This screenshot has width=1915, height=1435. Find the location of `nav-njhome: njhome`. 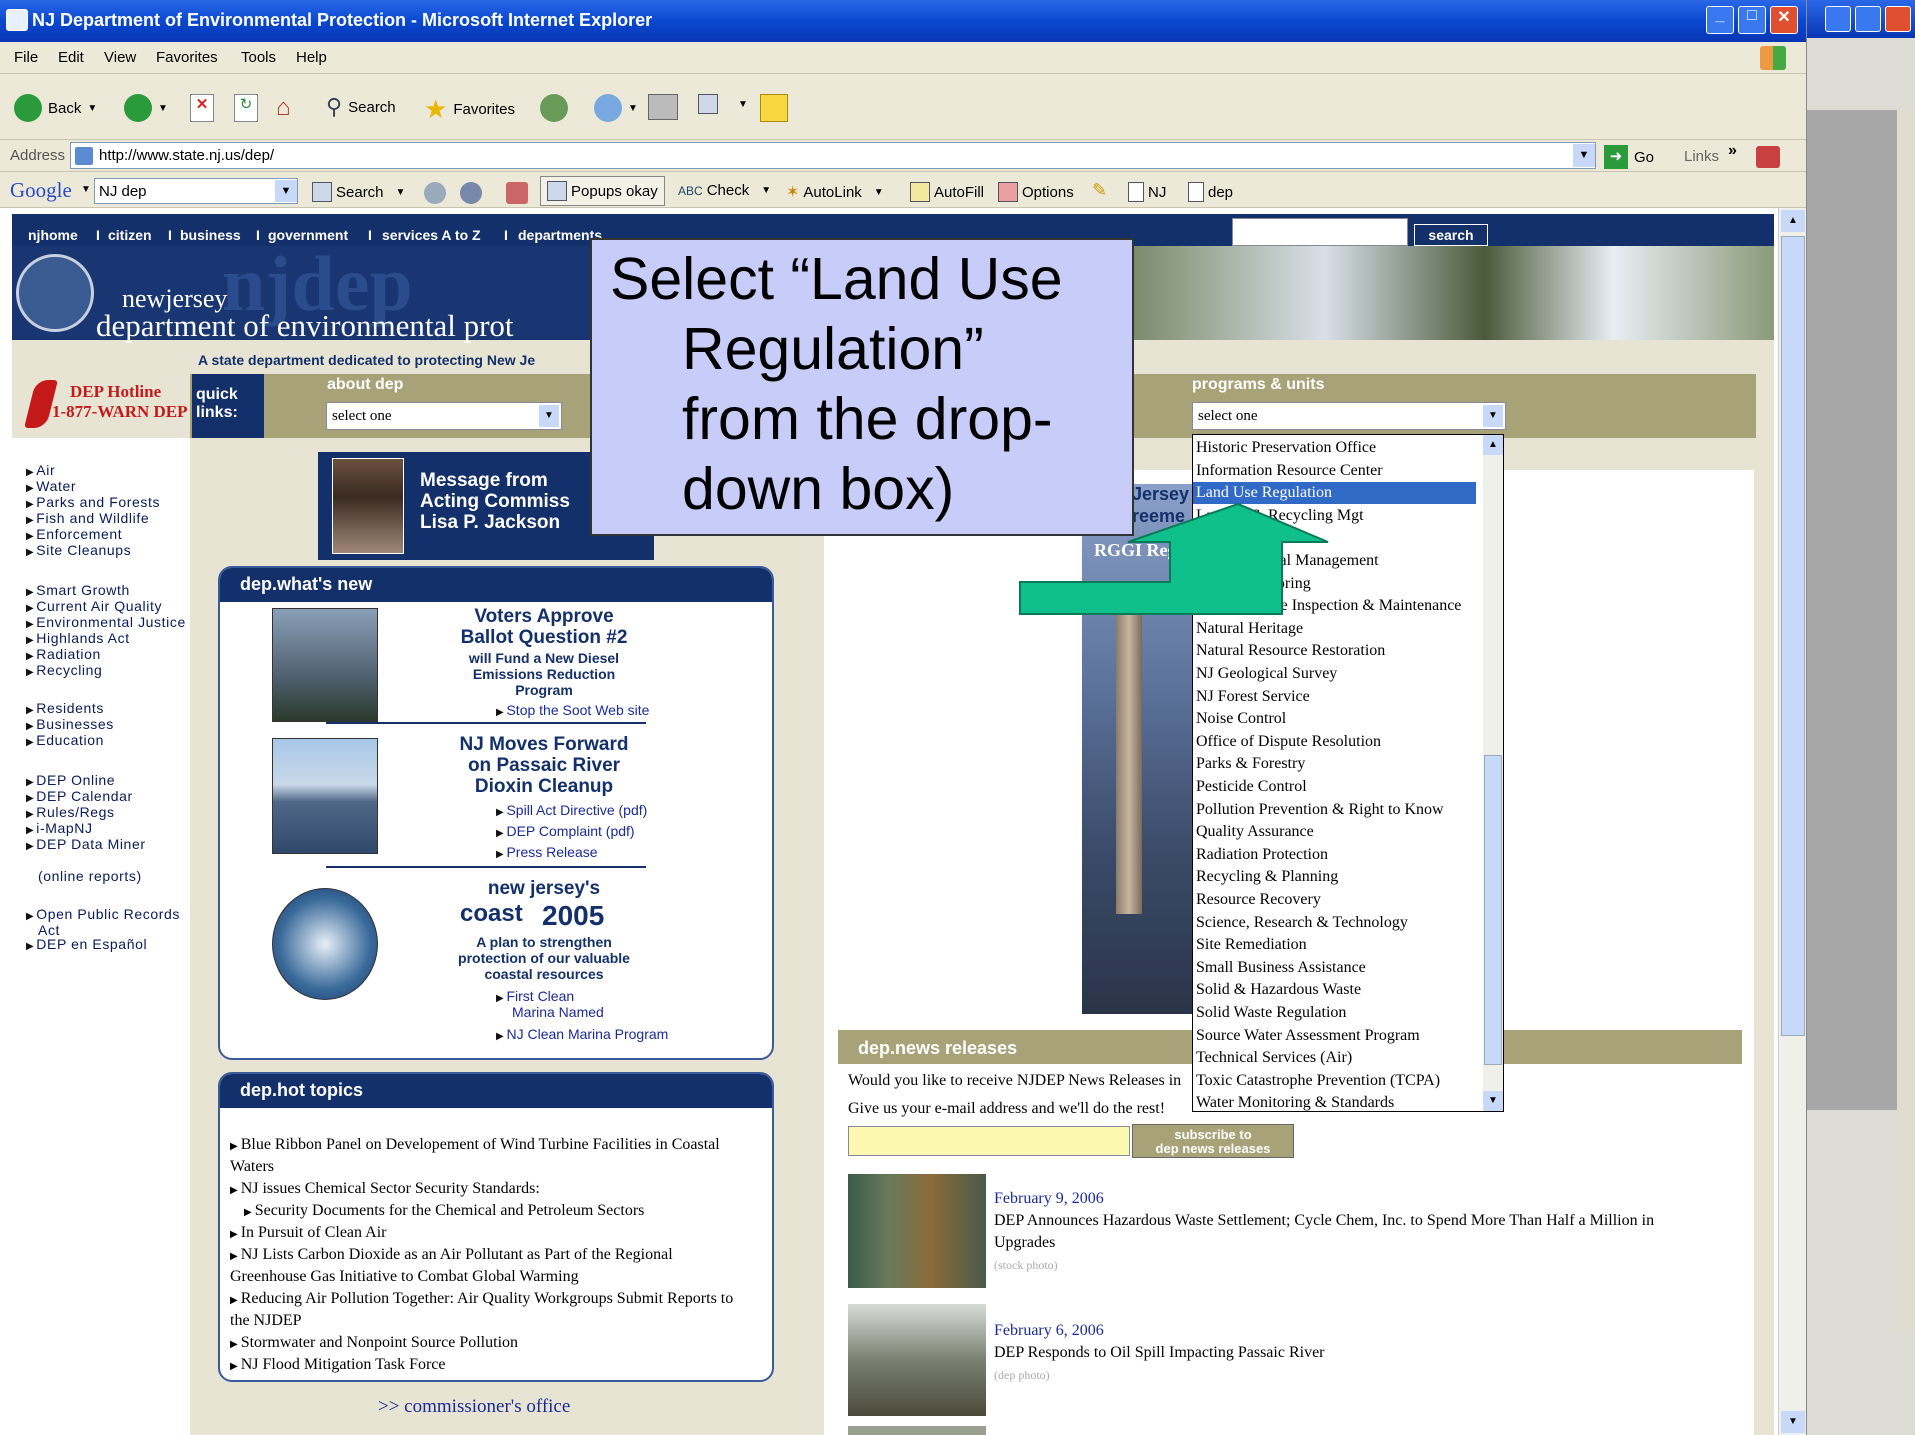

nav-njhome: njhome is located at coordinates (53, 235).